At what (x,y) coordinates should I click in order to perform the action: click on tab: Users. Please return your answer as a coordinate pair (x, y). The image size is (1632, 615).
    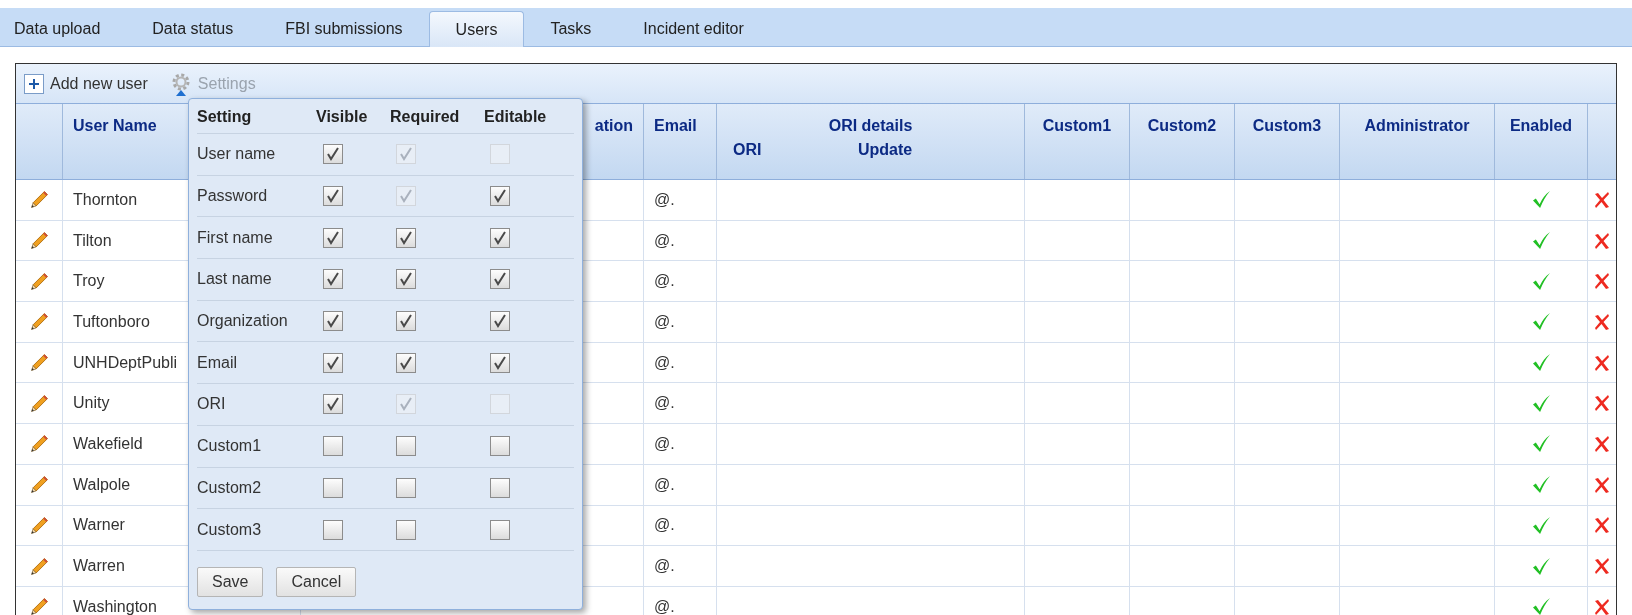
    Looking at the image, I should click on (476, 29).